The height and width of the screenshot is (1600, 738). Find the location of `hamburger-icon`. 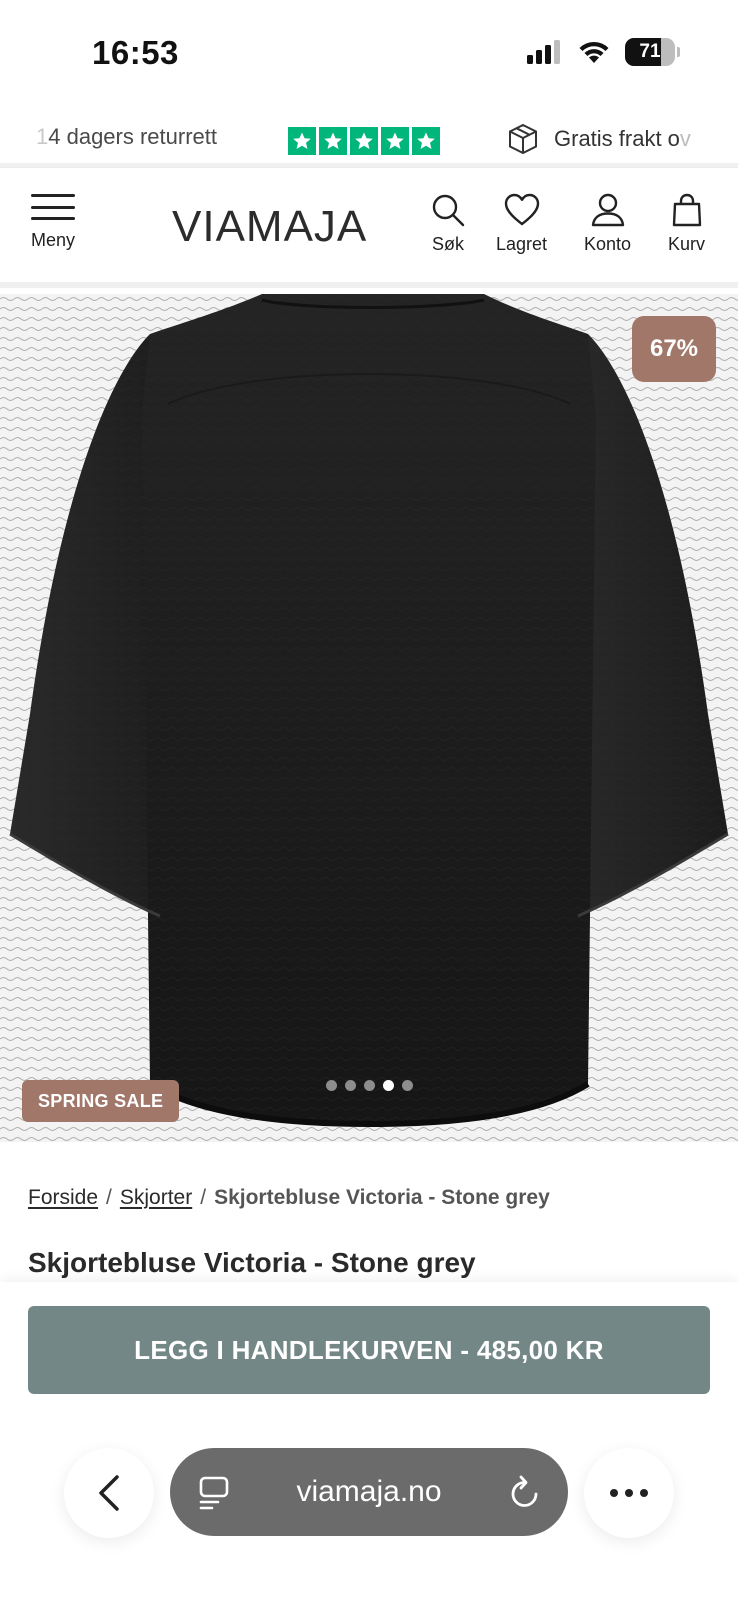

hamburger-icon is located at coordinates (53, 207).